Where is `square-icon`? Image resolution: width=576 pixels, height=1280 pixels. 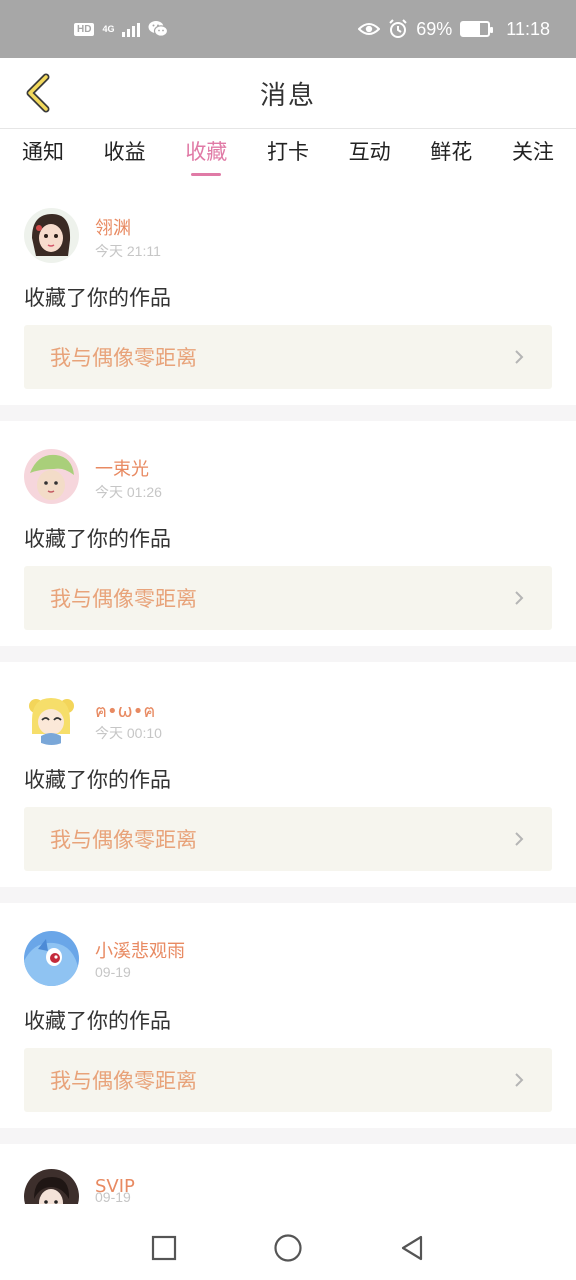
square-icon is located at coordinates (164, 1248).